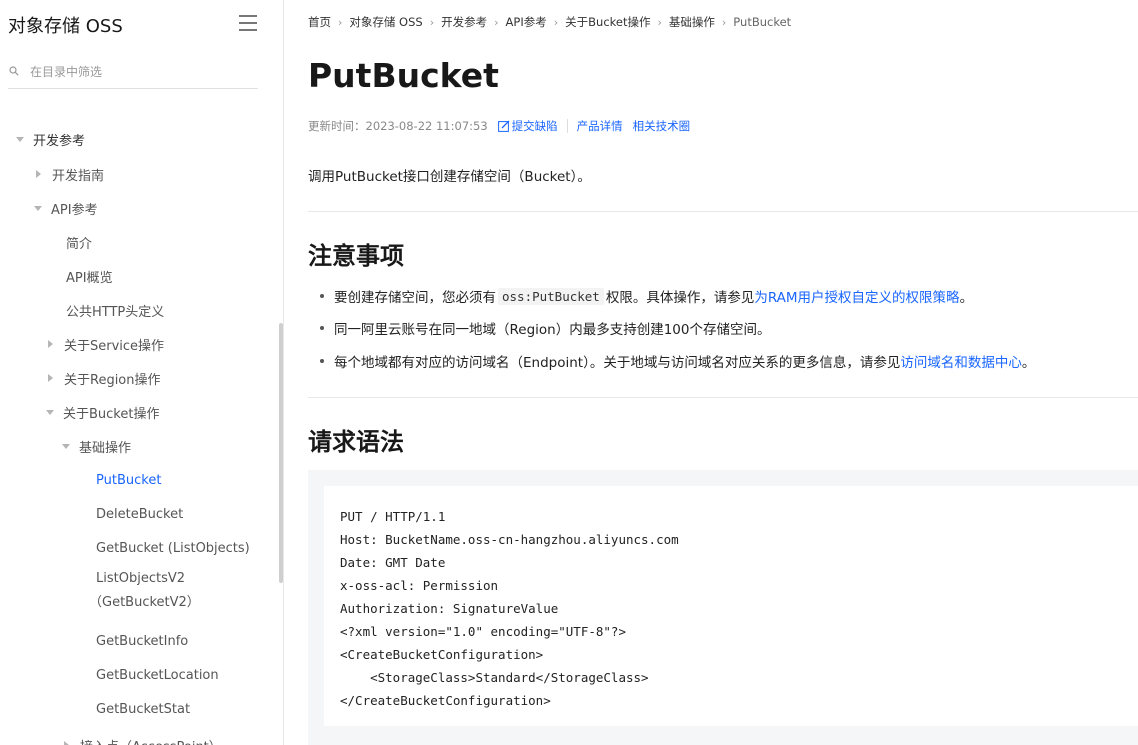 The width and height of the screenshot is (1138, 745). What do you see at coordinates (138, 736) in the screenshot?
I see `toc-item-accesspoint: 接入点（AccessPoint）` at bounding box center [138, 736].